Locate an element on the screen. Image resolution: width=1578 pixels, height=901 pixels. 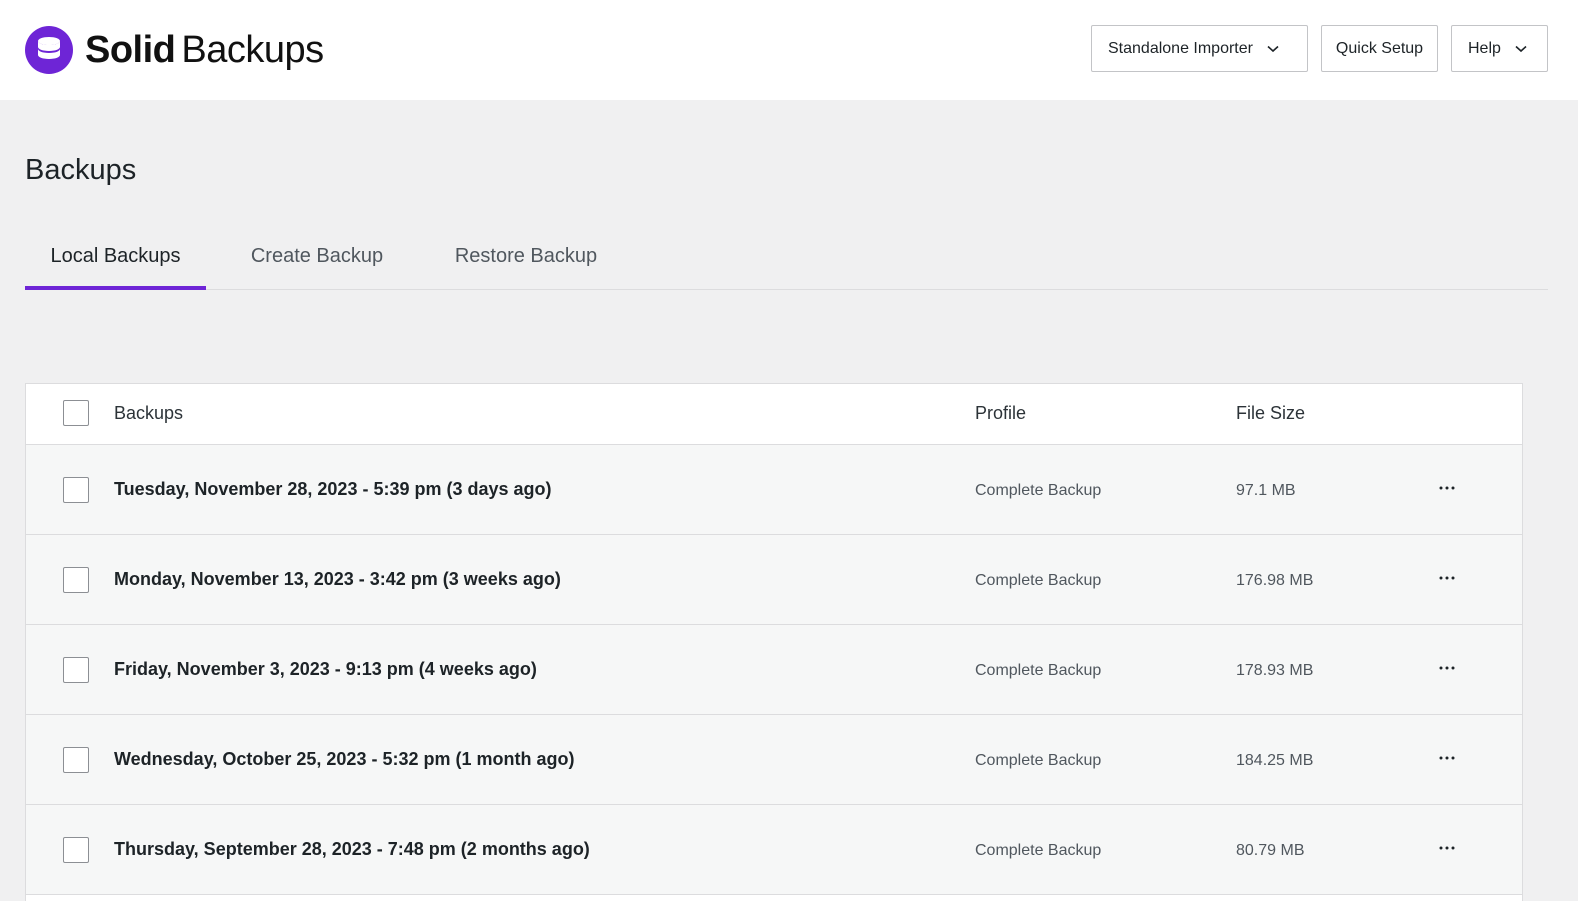
table-header: Backups Profile File Size is located at coordinates (774, 414).